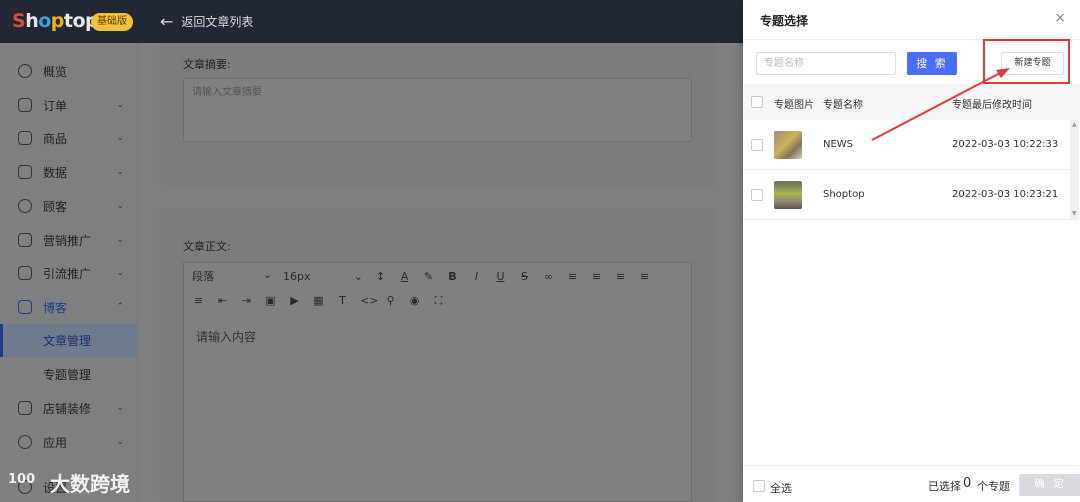 The width and height of the screenshot is (1080, 502). What do you see at coordinates (500, 276) in the screenshot?
I see `underline-icon: U` at bounding box center [500, 276].